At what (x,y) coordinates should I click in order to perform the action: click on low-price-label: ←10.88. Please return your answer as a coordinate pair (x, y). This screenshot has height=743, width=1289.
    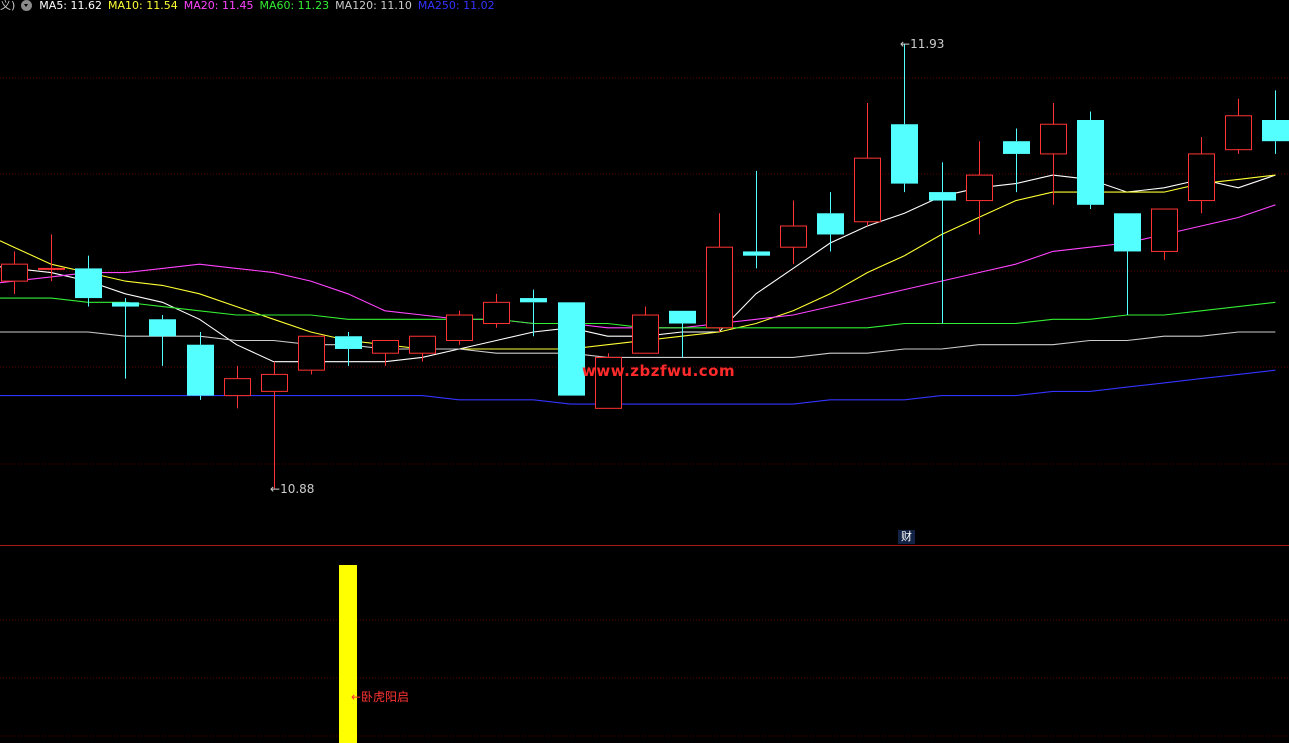
    Looking at the image, I should click on (292, 489).